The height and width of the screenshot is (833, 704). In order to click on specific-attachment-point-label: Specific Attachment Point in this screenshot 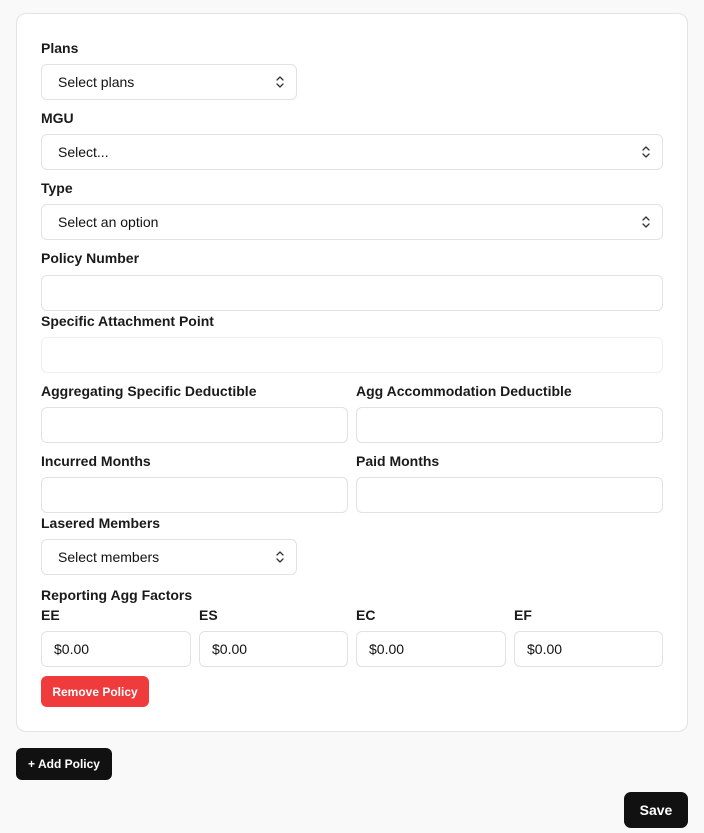, I will do `click(127, 321)`.